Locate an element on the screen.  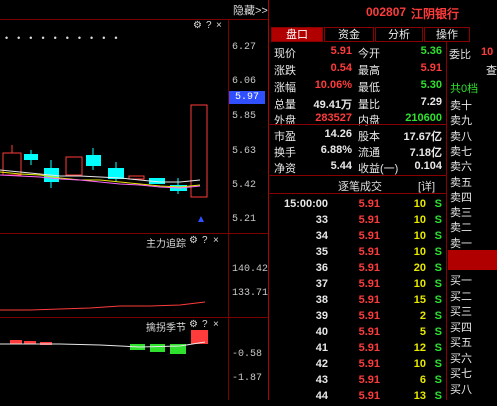
price-label: 5.21 is located at coordinates (244, 219).